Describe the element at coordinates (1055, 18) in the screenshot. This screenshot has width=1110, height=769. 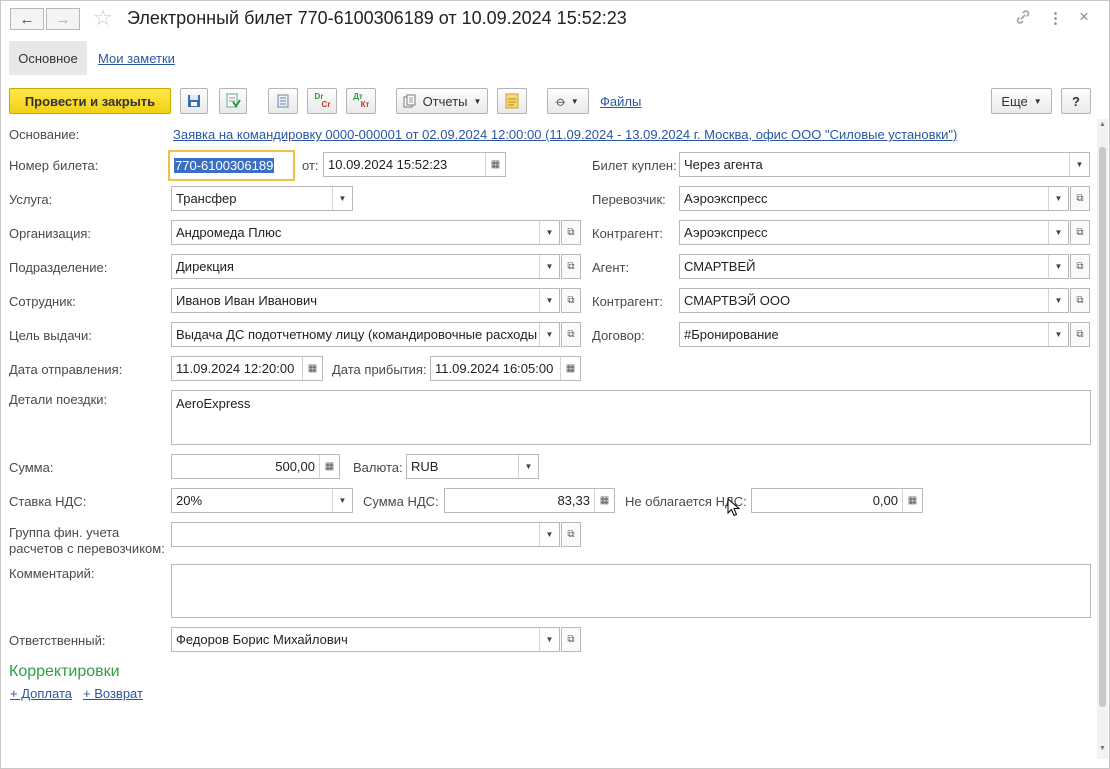
I see `more-vert-icon: ⋮` at that location.